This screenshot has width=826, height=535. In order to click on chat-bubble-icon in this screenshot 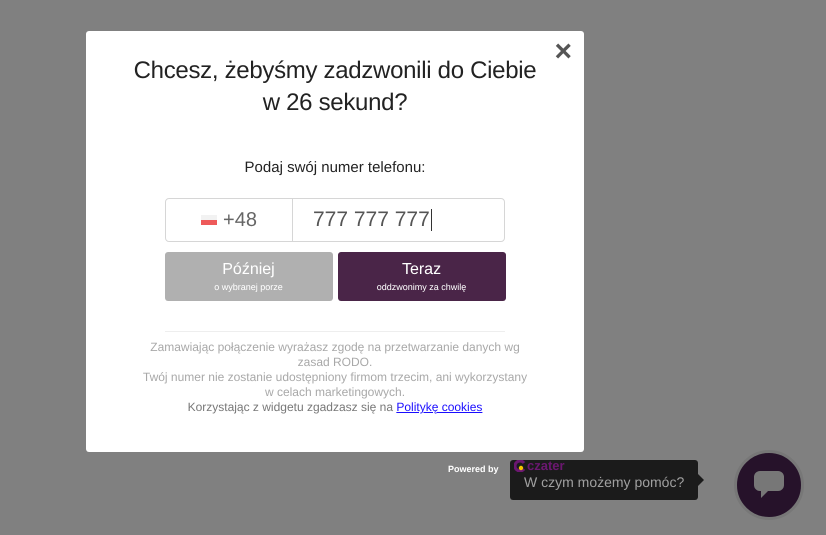, I will do `click(769, 485)`.